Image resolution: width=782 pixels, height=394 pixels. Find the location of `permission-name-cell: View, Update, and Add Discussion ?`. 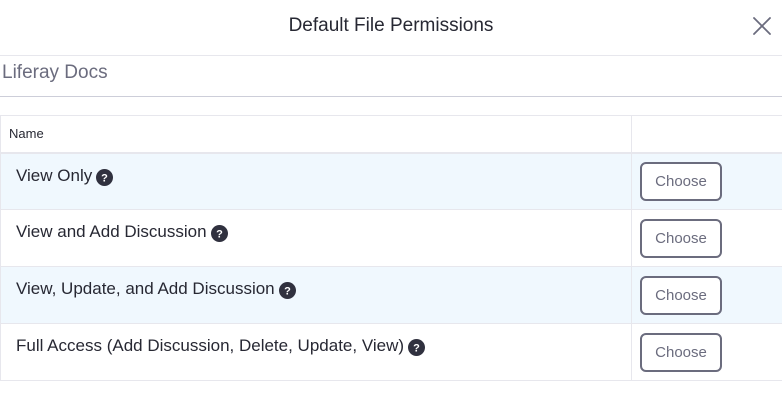

permission-name-cell: View, Update, and Add Discussion ? is located at coordinates (316, 295).